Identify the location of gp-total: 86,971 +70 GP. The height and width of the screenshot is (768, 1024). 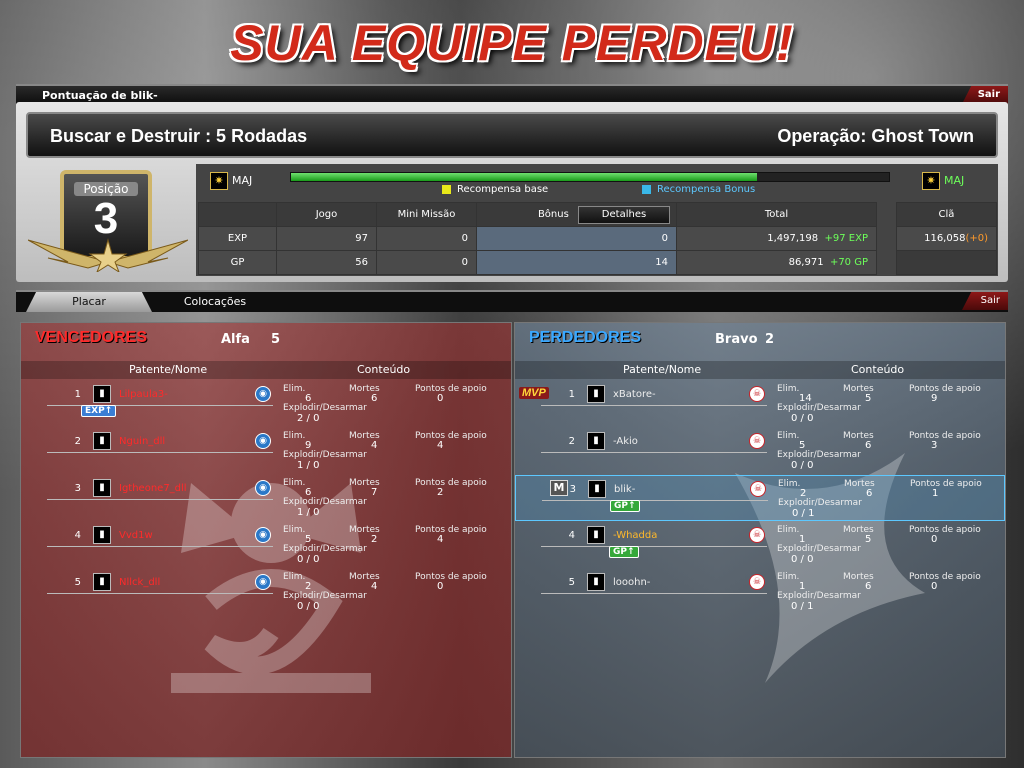
(776, 262).